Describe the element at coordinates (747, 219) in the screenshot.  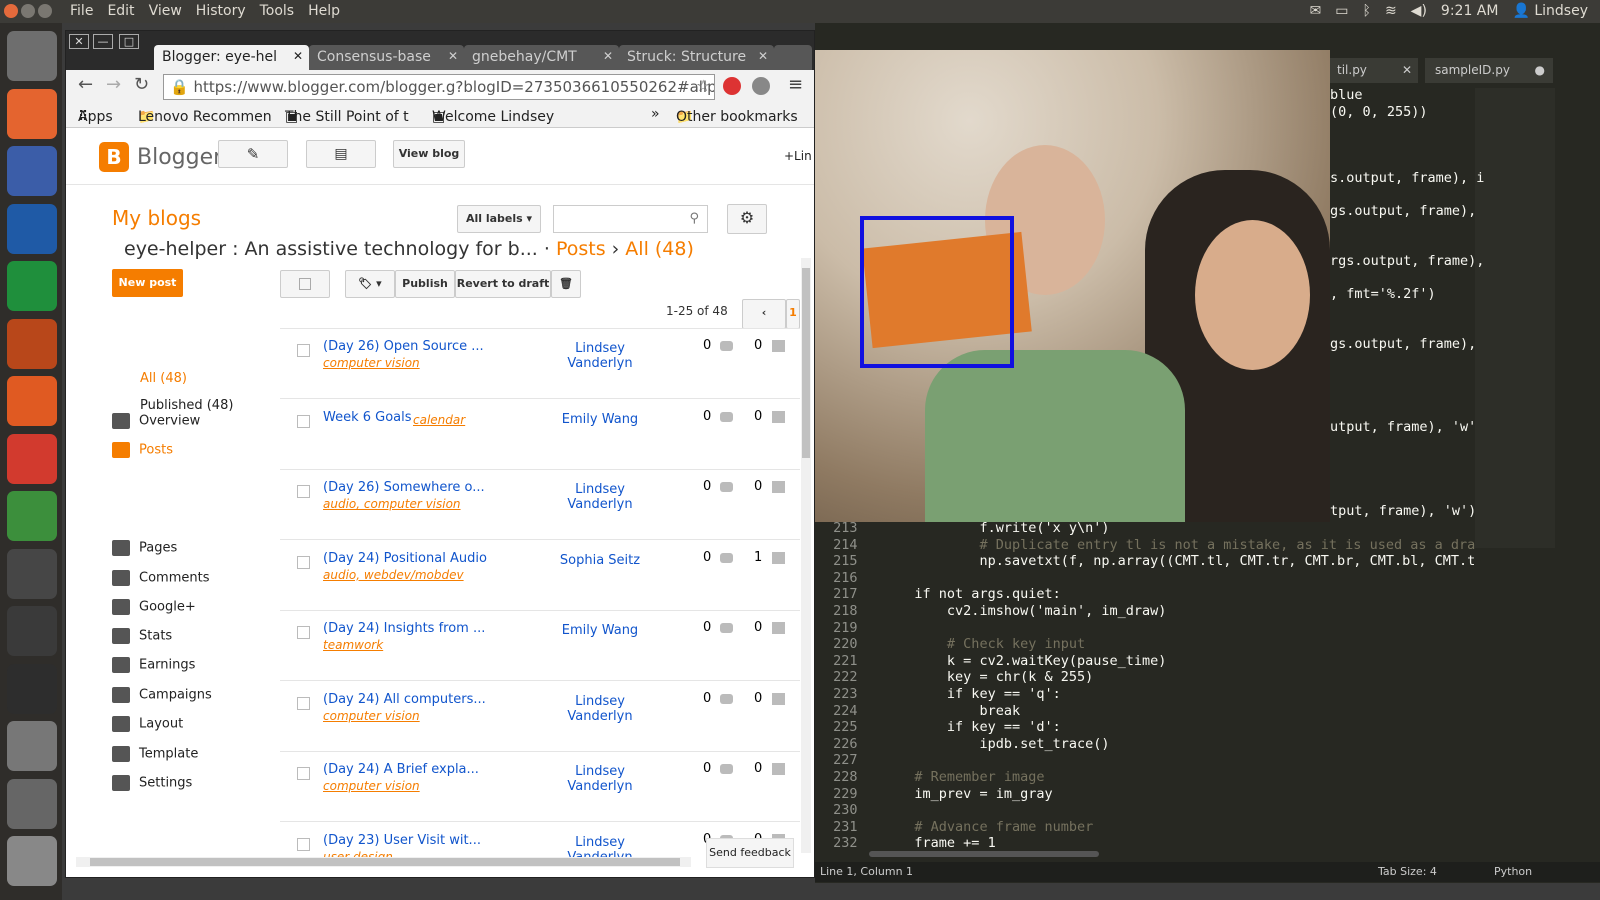
I see `settings-button: ⚙` at that location.